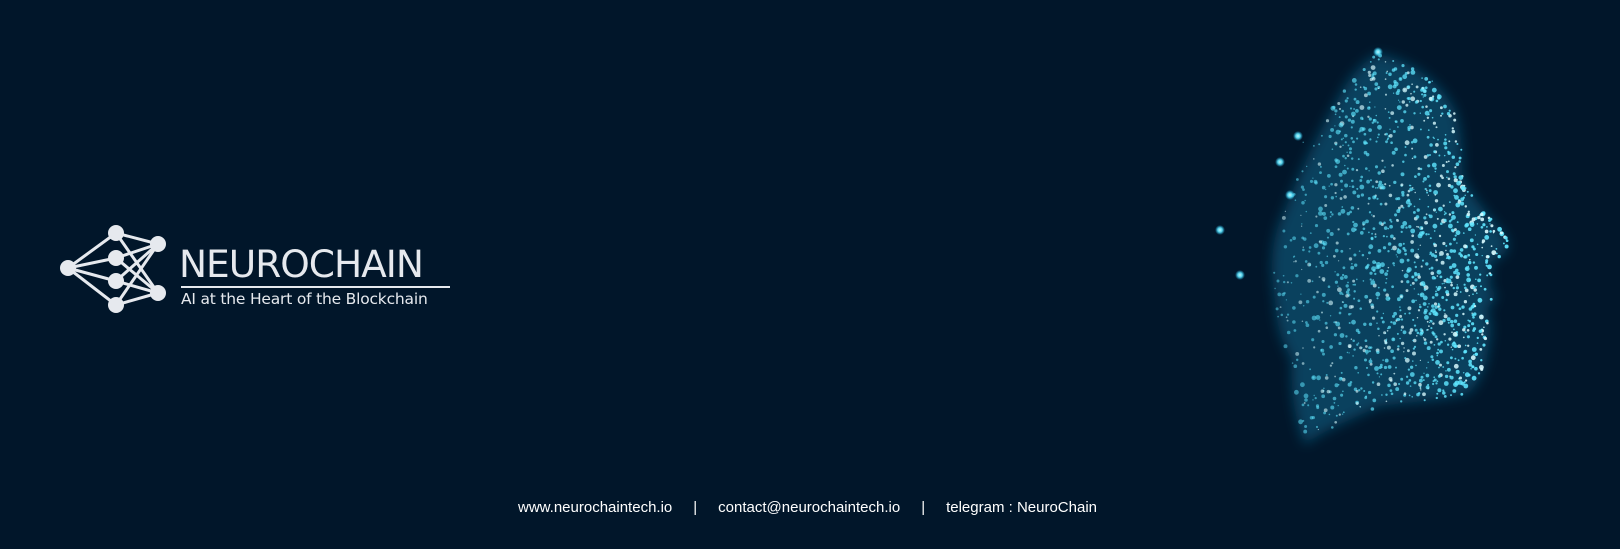 Image resolution: width=1620 pixels, height=549 pixels. I want to click on email-link: contact@neurochaintech.io, so click(809, 508).